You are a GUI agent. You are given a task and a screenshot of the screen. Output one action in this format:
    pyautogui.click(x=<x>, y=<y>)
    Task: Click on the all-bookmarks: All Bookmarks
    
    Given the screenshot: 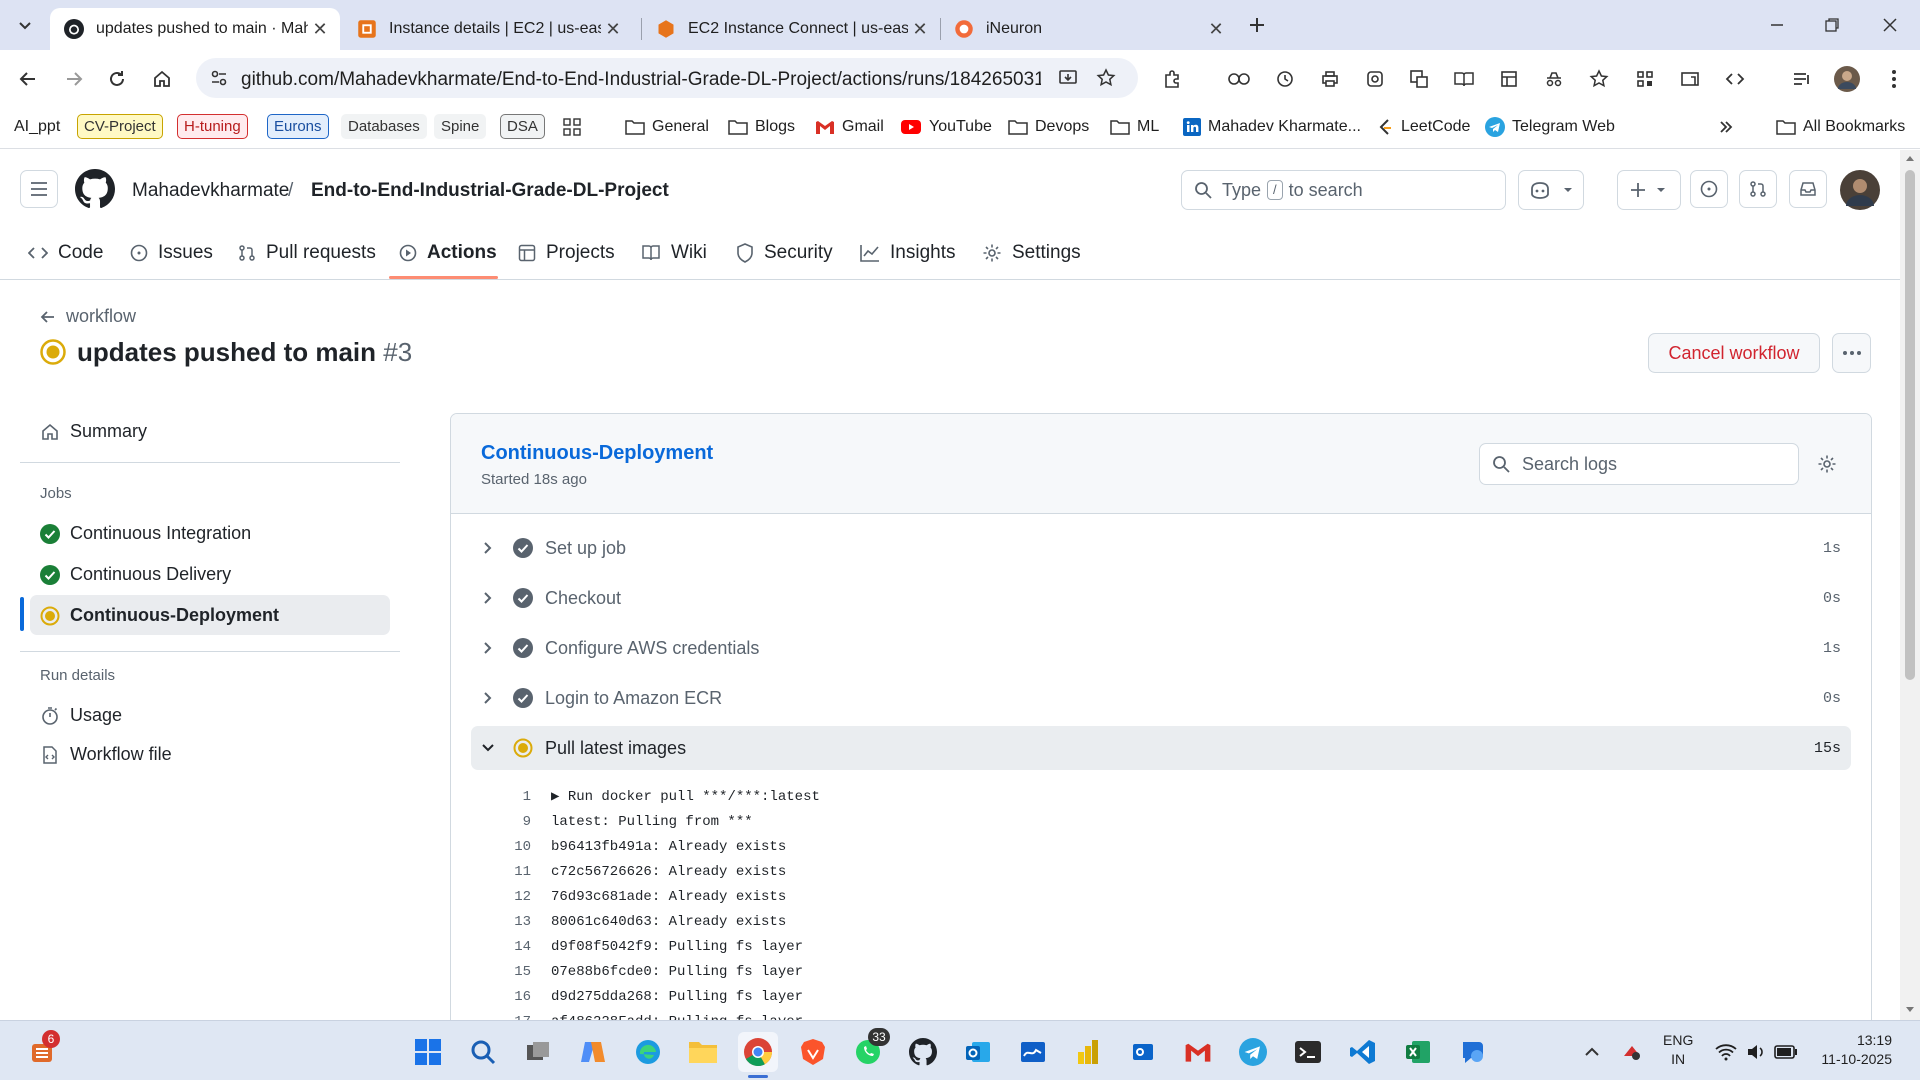 What is the action you would take?
    pyautogui.click(x=1840, y=127)
    